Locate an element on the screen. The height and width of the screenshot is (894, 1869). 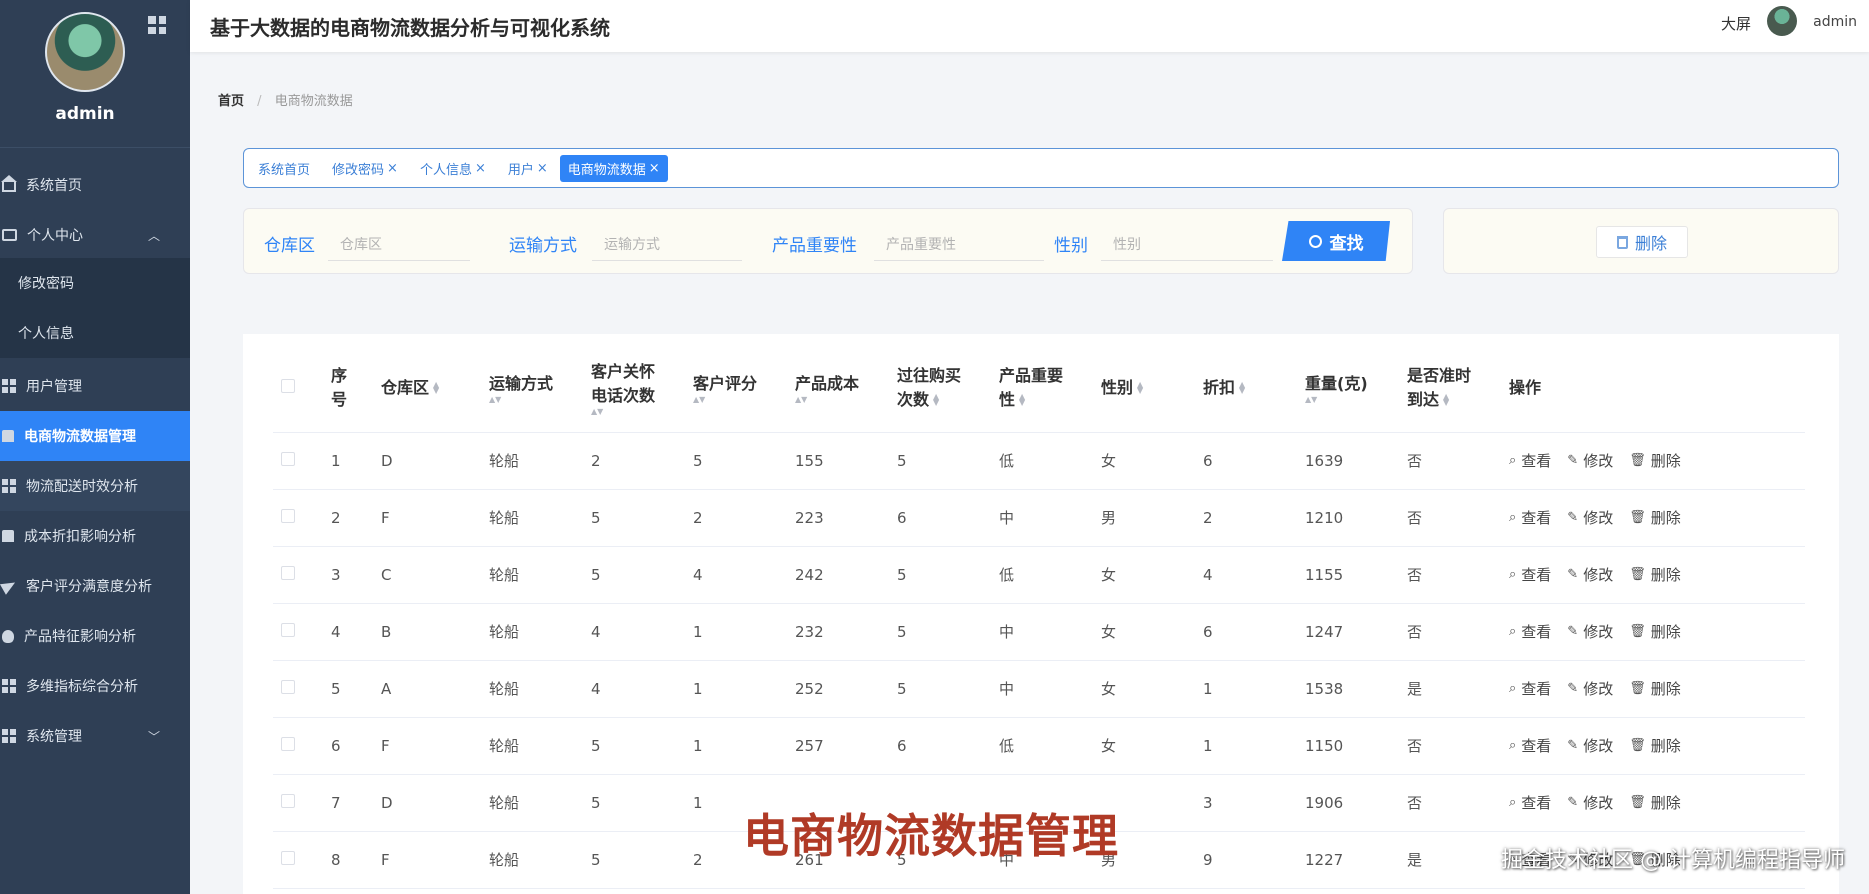
col-rating: 客户评分 ▲▼ is located at coordinates (736, 388).